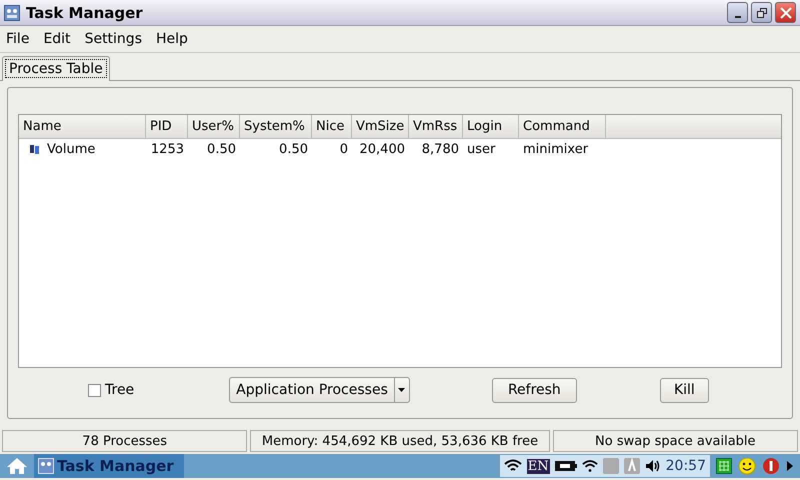  Describe the element at coordinates (57, 39) in the screenshot. I see `menu-item: Edit` at that location.